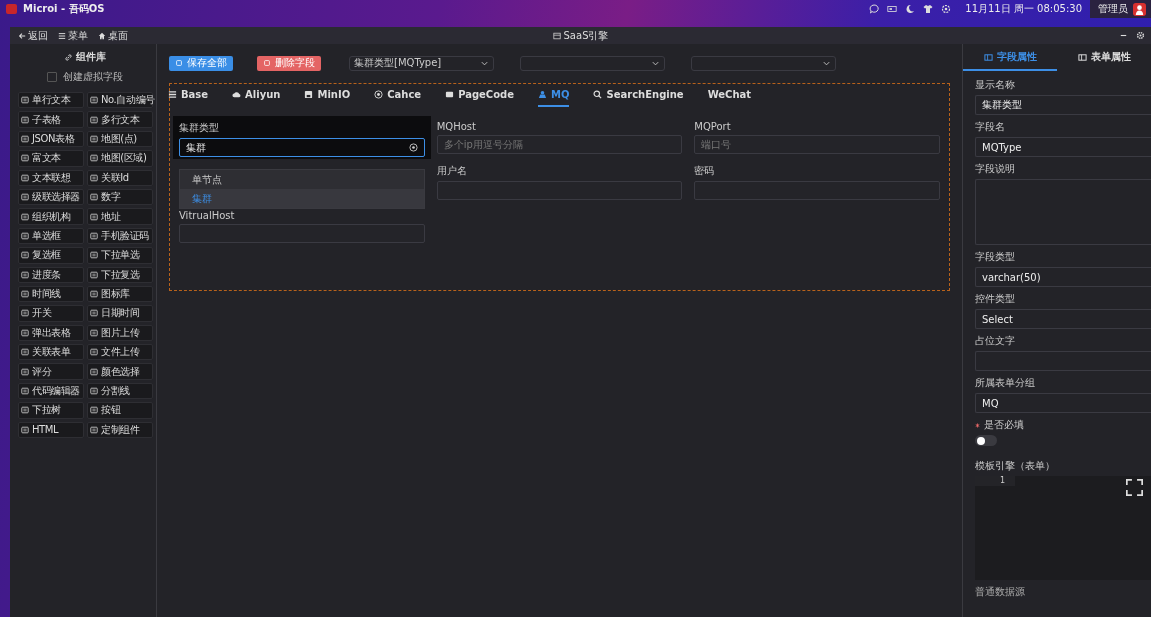 The image size is (1151, 617). What do you see at coordinates (51, 274) in the screenshot?
I see `component-item: 进度条` at bounding box center [51, 274].